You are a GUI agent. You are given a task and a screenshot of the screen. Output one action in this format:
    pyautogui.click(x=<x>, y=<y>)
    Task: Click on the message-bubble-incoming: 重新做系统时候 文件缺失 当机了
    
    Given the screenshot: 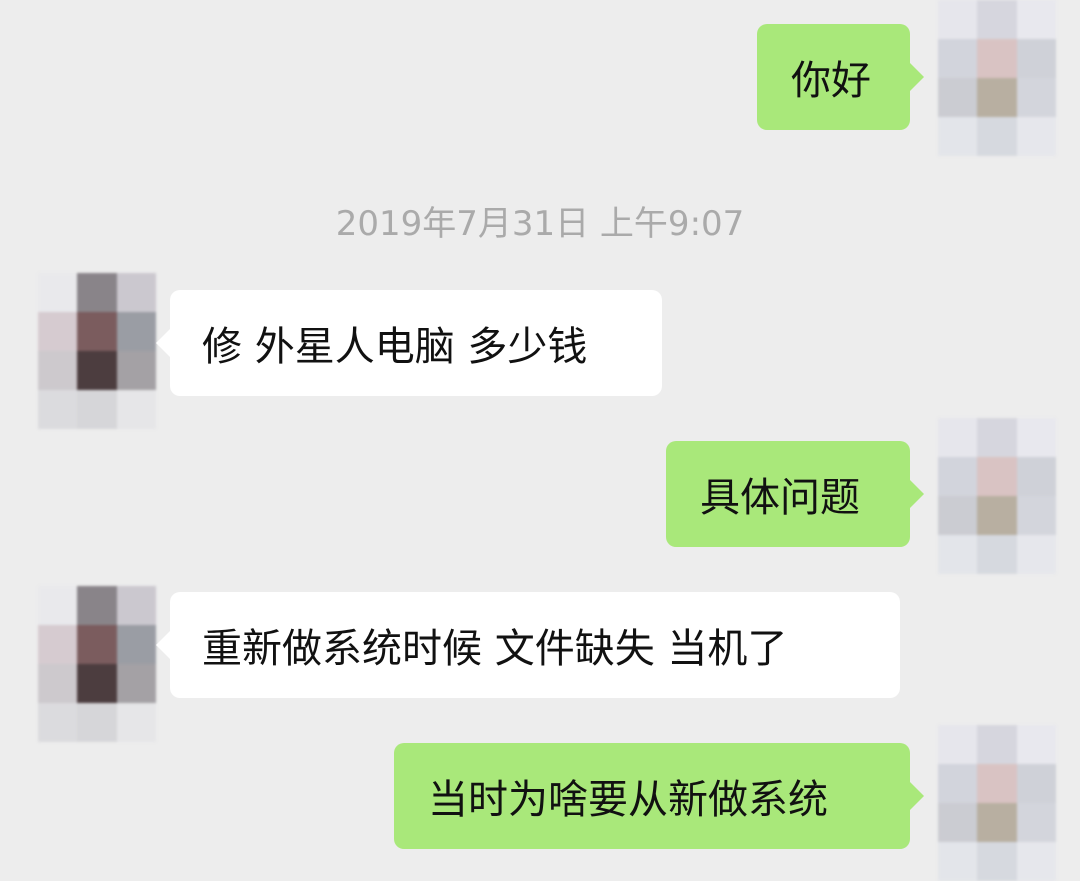 What is the action you would take?
    pyautogui.click(x=528, y=645)
    